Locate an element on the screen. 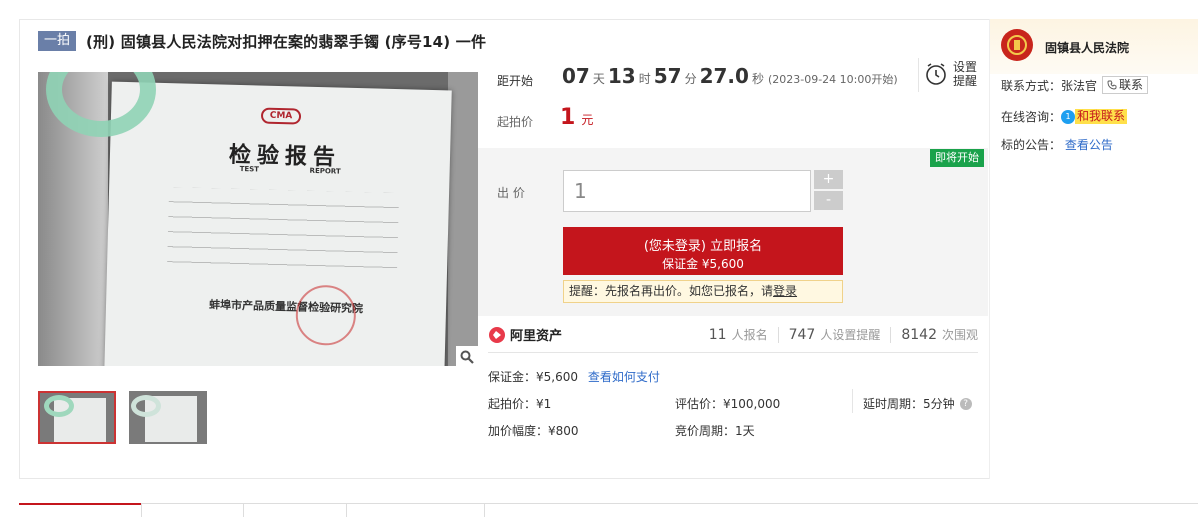  zoom-button is located at coordinates (467, 357).